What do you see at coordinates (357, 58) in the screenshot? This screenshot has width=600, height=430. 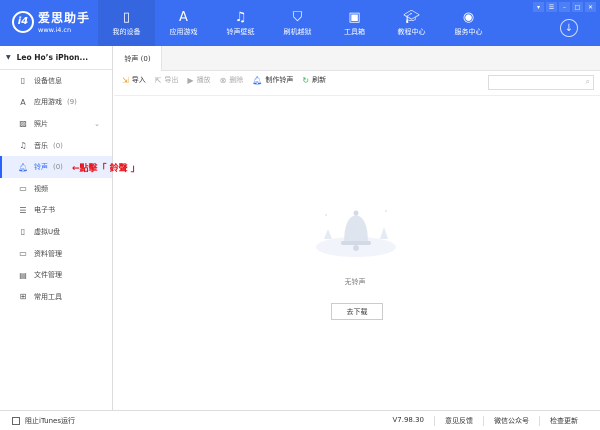 I see `tab-bar: 铃声 (0)` at bounding box center [357, 58].